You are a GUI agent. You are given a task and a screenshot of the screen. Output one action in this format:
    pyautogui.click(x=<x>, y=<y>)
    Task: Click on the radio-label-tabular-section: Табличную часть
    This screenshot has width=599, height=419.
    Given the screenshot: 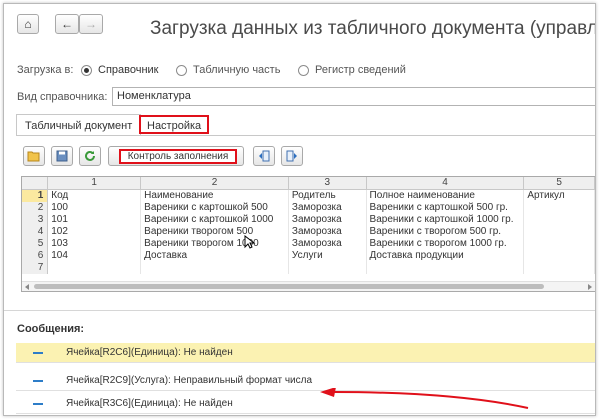 What is the action you would take?
    pyautogui.click(x=237, y=70)
    